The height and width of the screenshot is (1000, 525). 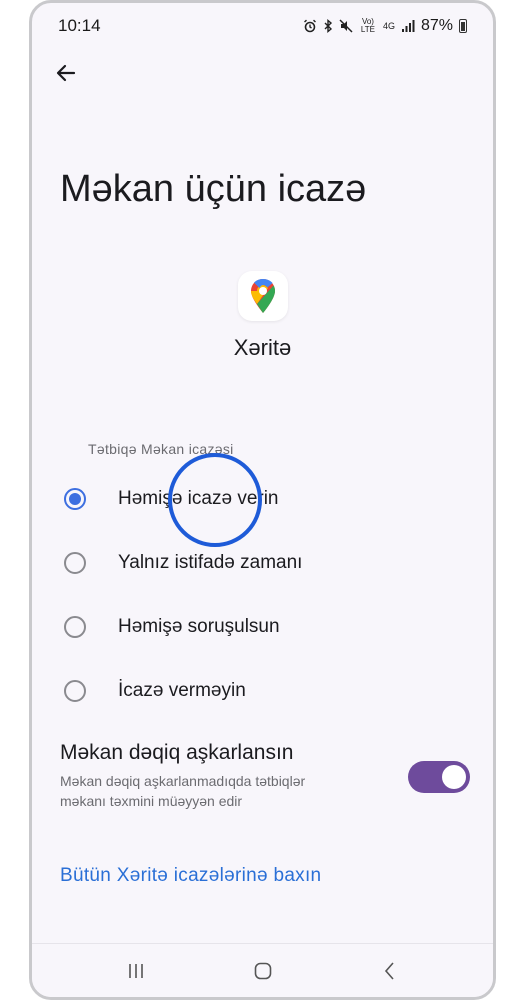 I want to click on option-dont-allow: İcazə verməyin, so click(x=265, y=691).